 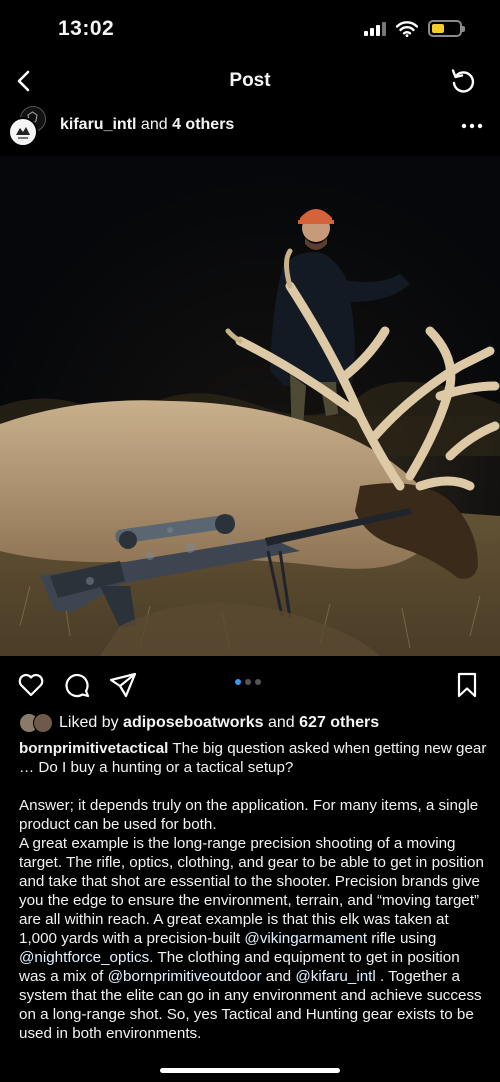 I want to click on mention-link: @nightforce_optics, so click(x=84, y=957).